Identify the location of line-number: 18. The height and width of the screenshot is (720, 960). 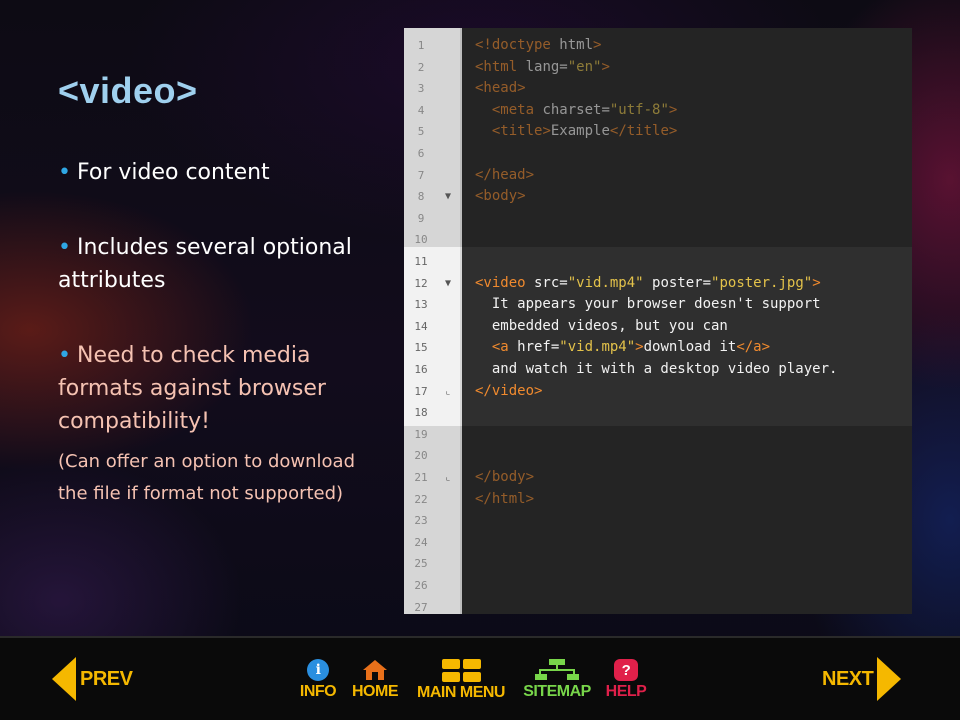
(421, 413).